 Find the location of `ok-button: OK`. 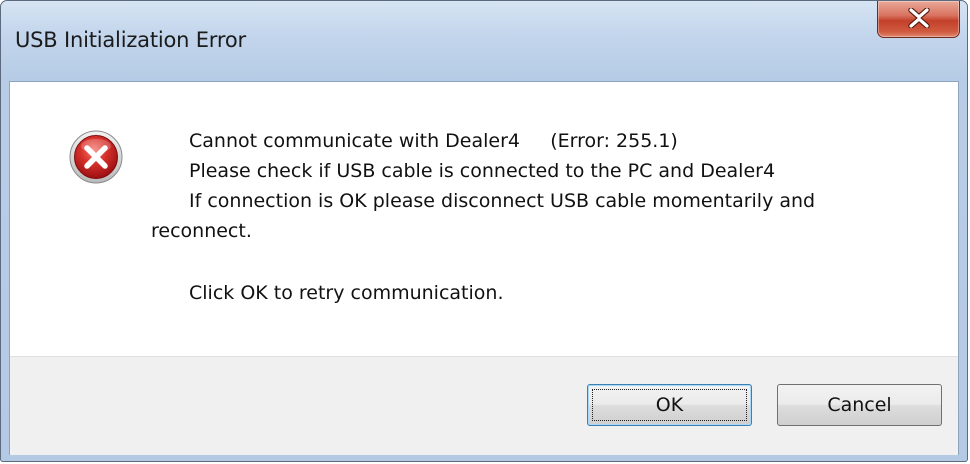

ok-button: OK is located at coordinates (669, 405).